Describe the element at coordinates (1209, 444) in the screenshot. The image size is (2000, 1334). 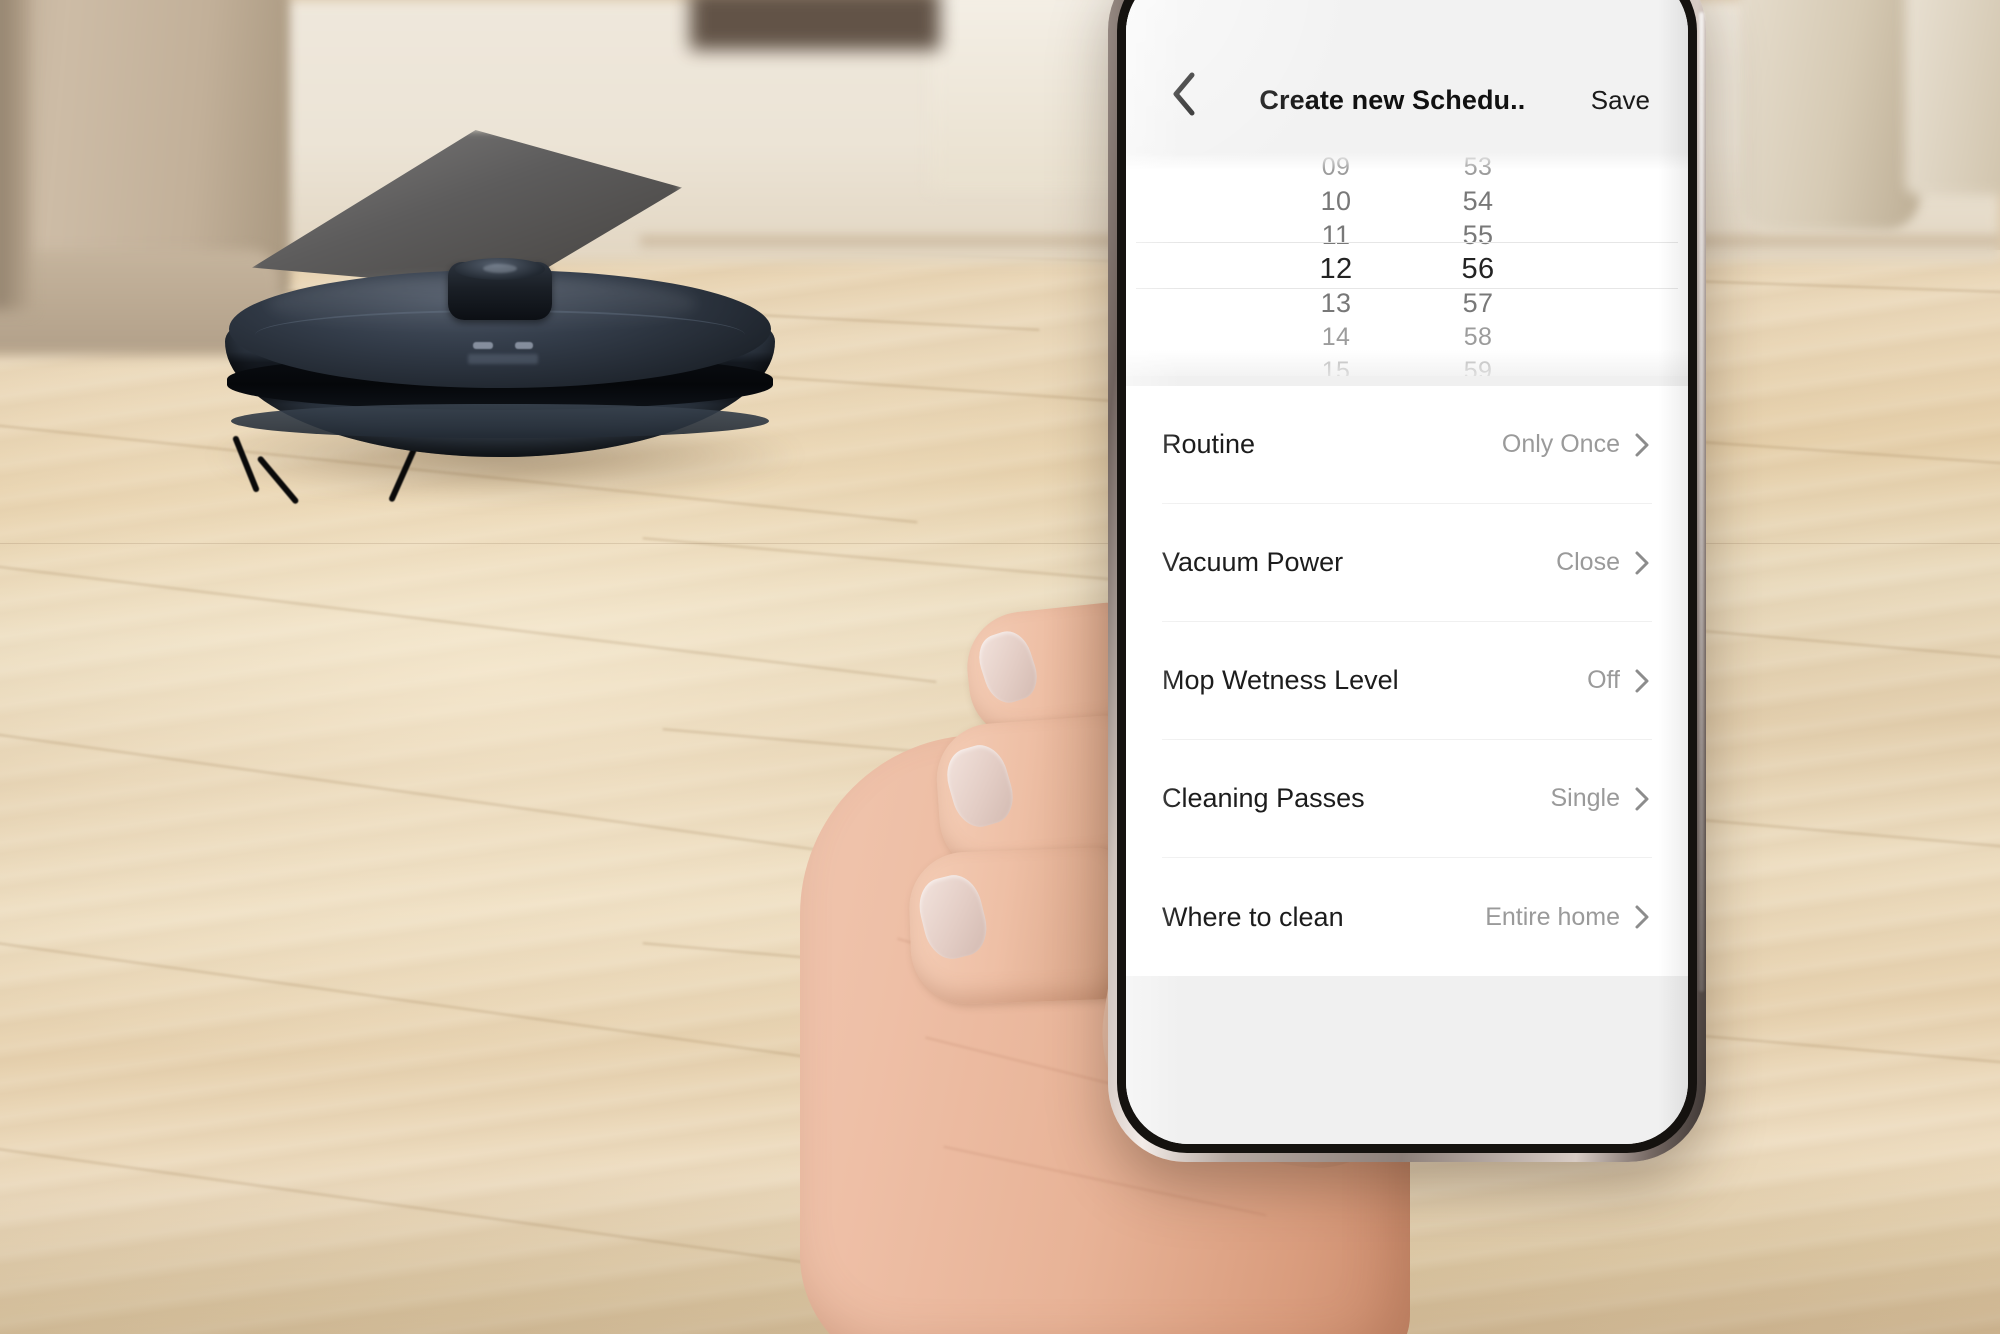
I see `row-label: Routine` at that location.